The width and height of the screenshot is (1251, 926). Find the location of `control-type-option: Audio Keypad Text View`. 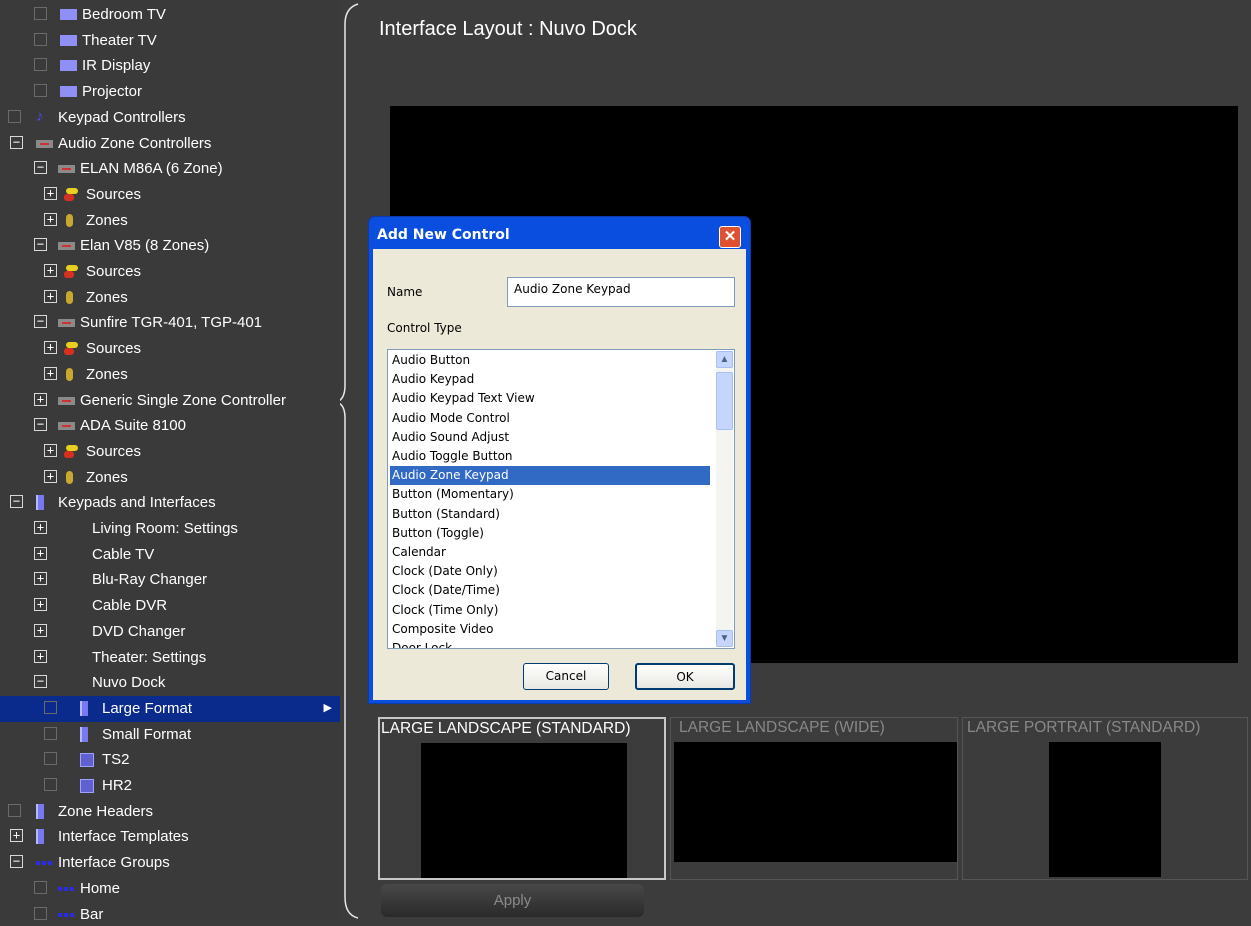

control-type-option: Audio Keypad Text View is located at coordinates (550, 398).